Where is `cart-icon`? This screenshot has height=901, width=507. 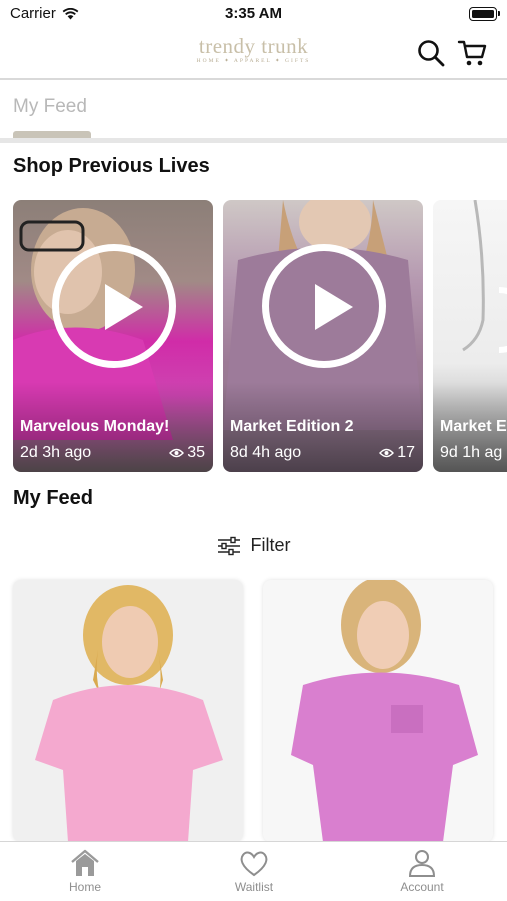 cart-icon is located at coordinates (472, 53).